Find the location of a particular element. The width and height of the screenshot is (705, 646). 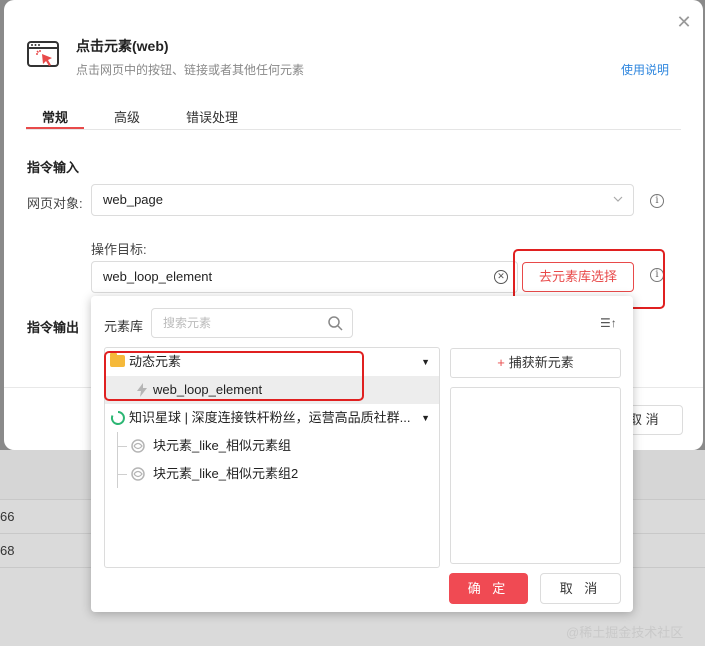

tab-general: 常规 is located at coordinates (55, 116).